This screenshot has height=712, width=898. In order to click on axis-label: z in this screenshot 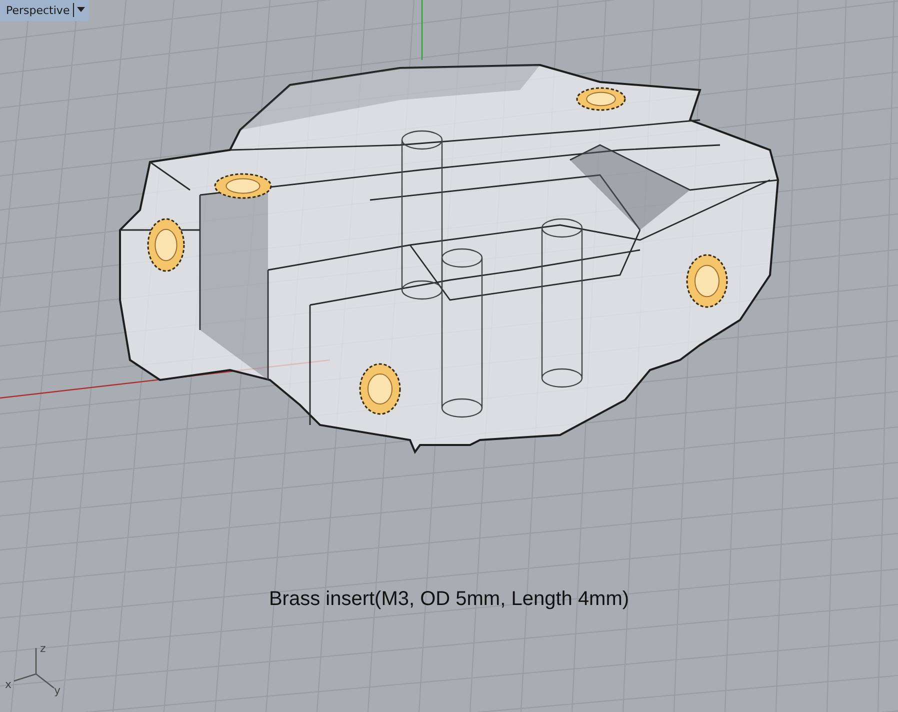, I will do `click(43, 648)`.